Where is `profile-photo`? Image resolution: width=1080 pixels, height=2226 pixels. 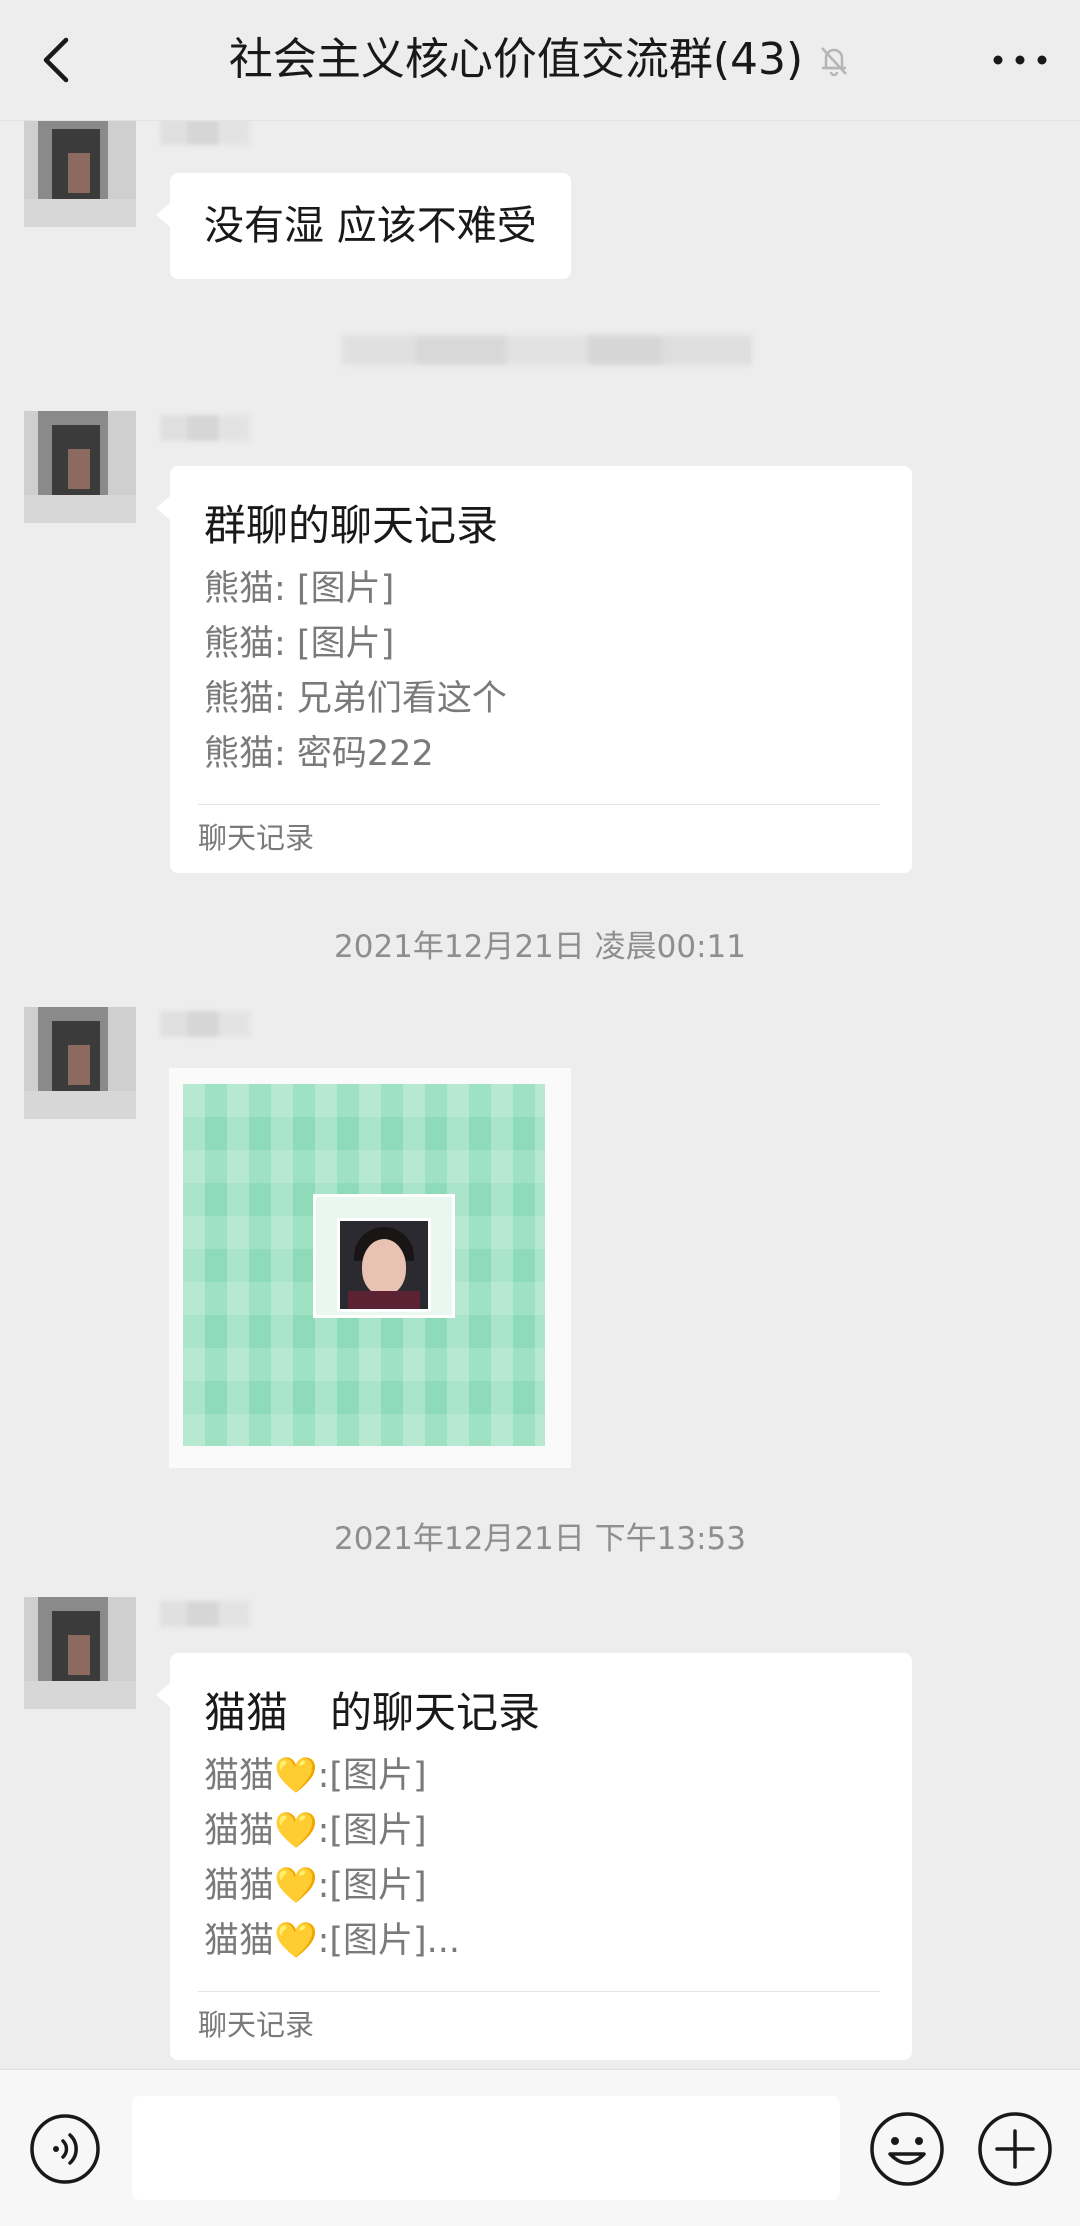
profile-photo is located at coordinates (384, 1265).